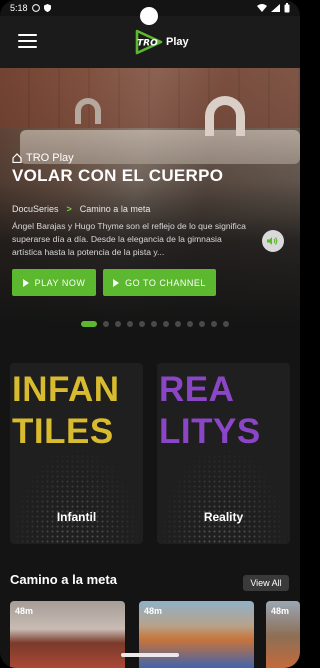 This screenshot has width=320, height=668. I want to click on tro-logo-icon: TRO, so click(149, 42).